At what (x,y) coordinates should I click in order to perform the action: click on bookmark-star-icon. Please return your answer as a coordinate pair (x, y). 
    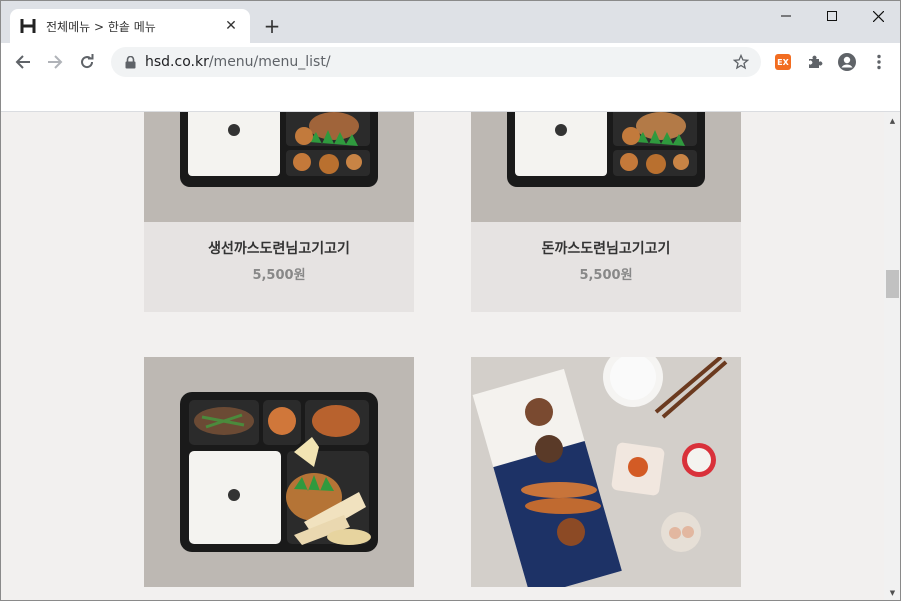
    Looking at the image, I should click on (741, 62).